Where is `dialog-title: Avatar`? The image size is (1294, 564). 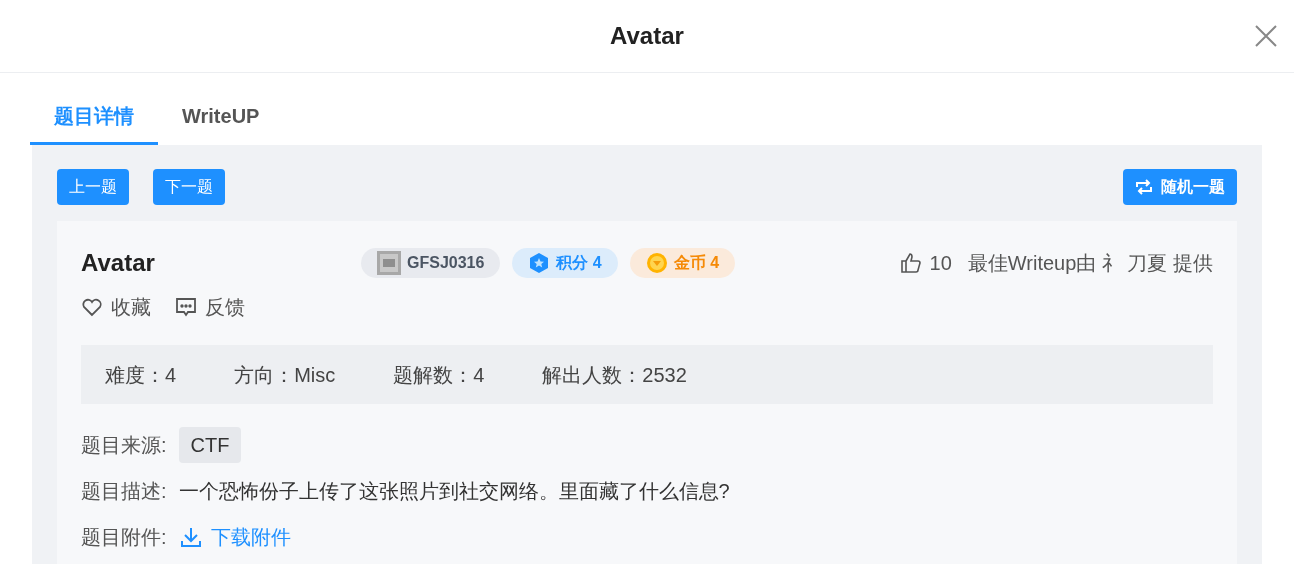 dialog-title: Avatar is located at coordinates (647, 36).